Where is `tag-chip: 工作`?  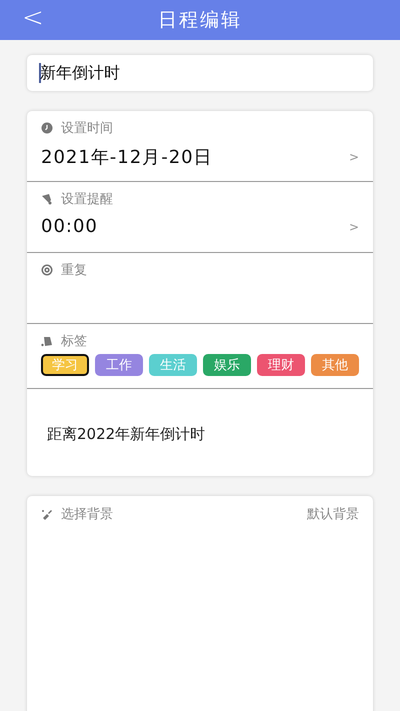
tag-chip: 工作 is located at coordinates (119, 365).